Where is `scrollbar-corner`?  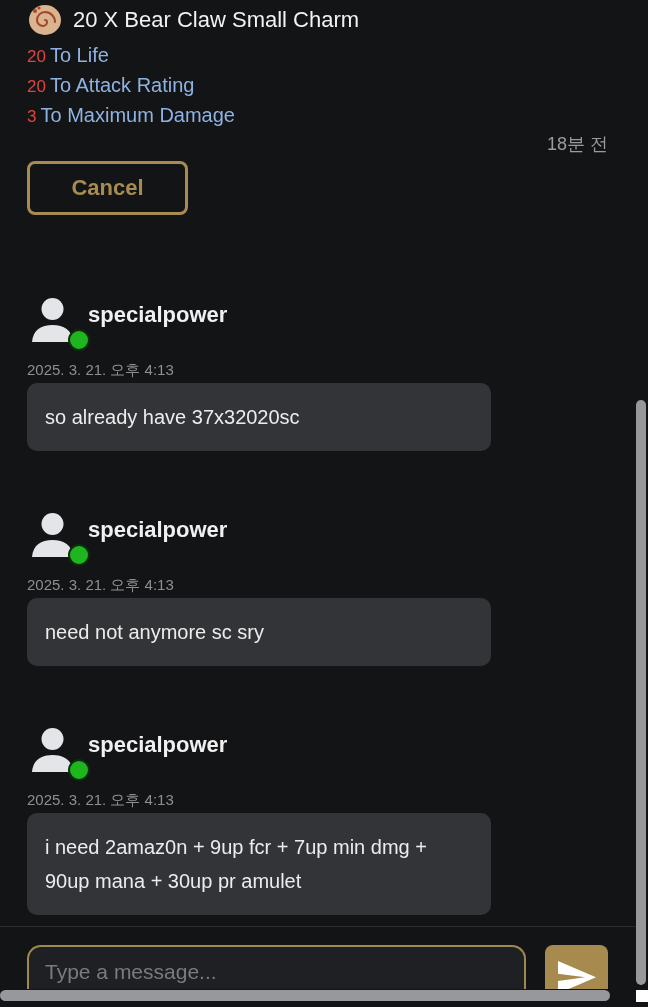 scrollbar-corner is located at coordinates (642, 996).